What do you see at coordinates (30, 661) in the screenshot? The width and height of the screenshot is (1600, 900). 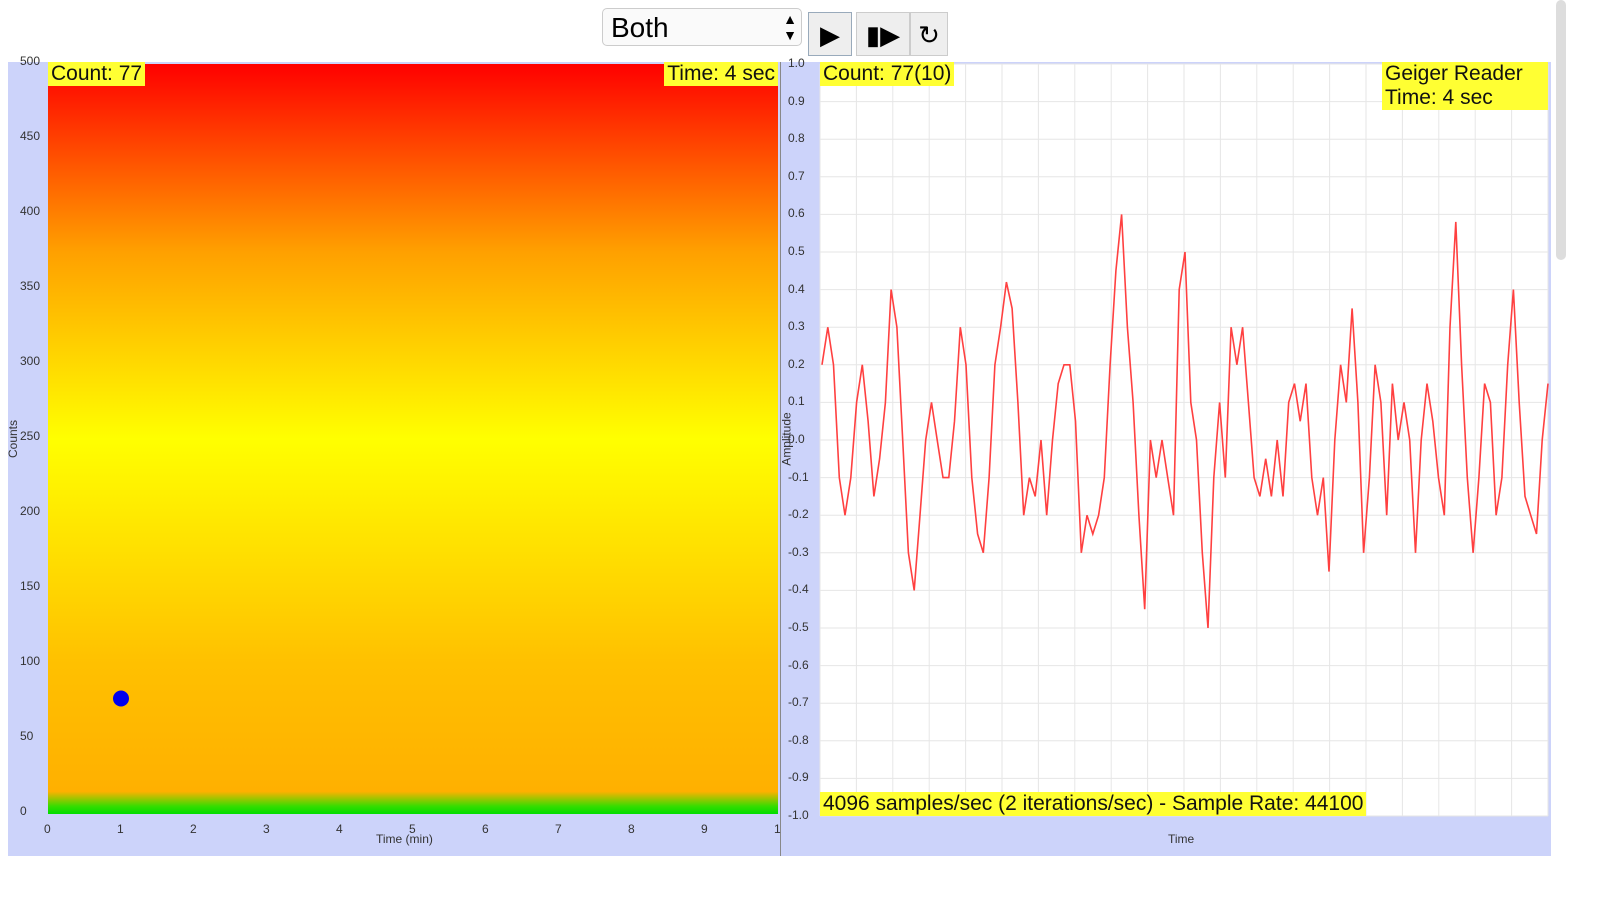 I see `left-ytick: 100` at bounding box center [30, 661].